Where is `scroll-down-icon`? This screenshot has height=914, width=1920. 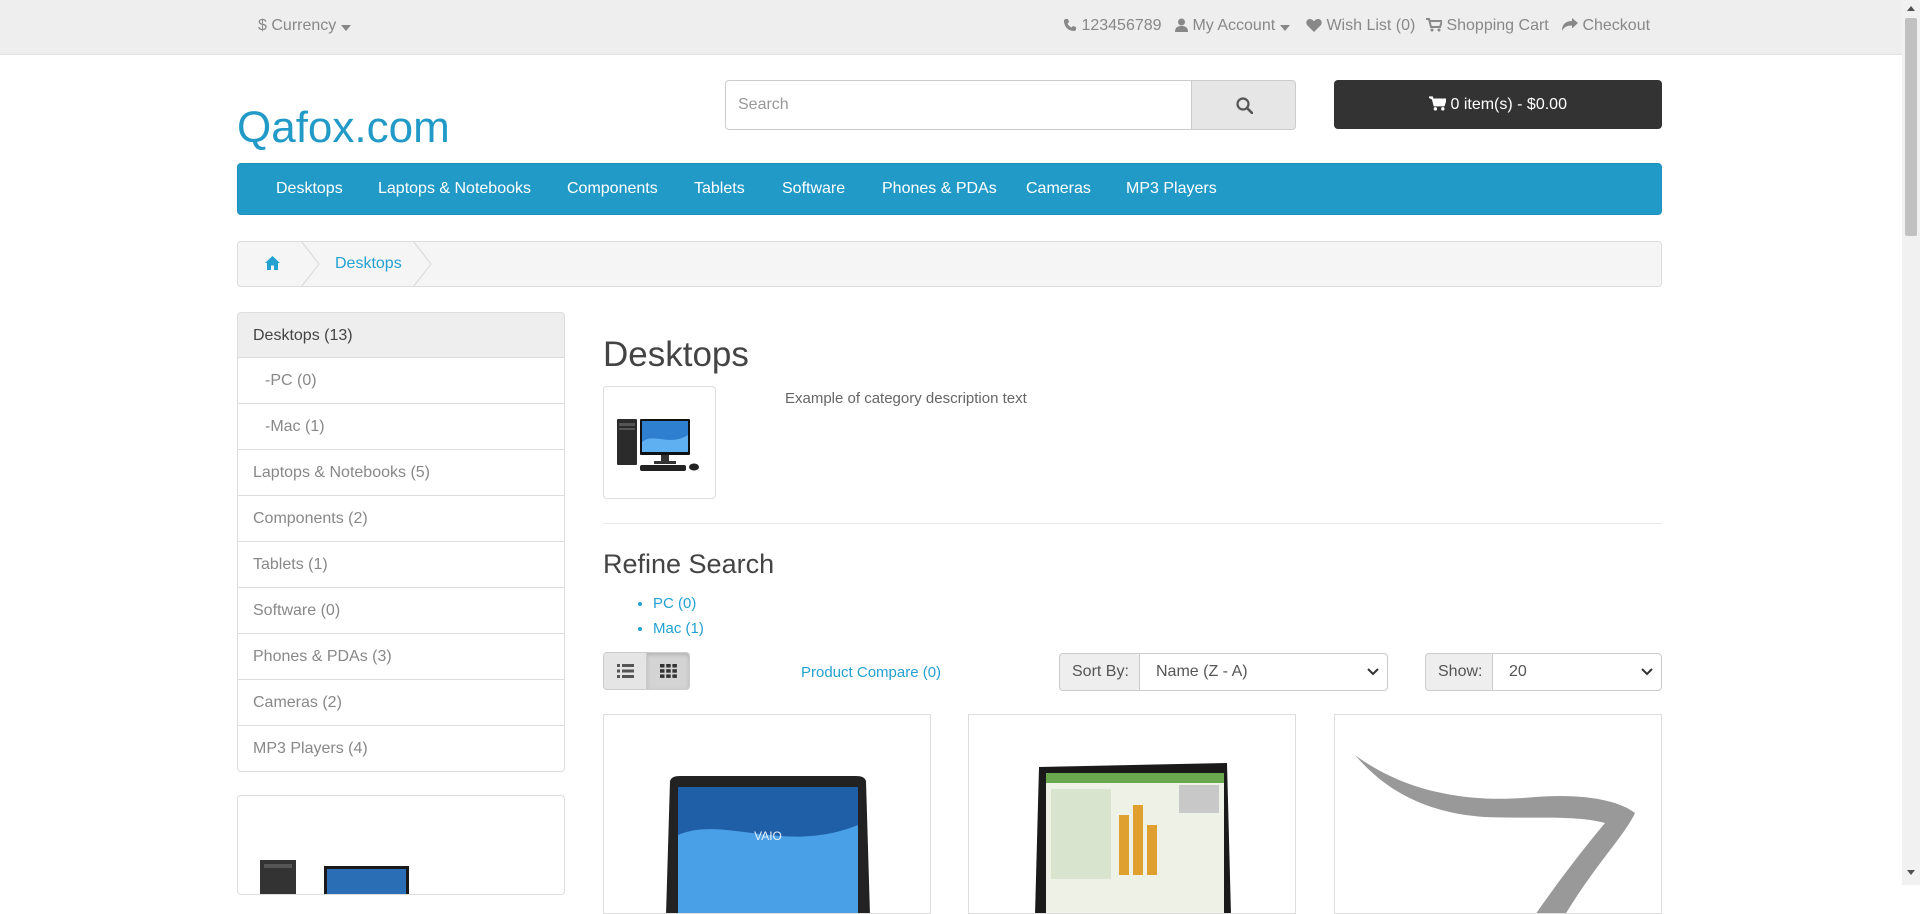
scroll-down-icon is located at coordinates (1911, 873).